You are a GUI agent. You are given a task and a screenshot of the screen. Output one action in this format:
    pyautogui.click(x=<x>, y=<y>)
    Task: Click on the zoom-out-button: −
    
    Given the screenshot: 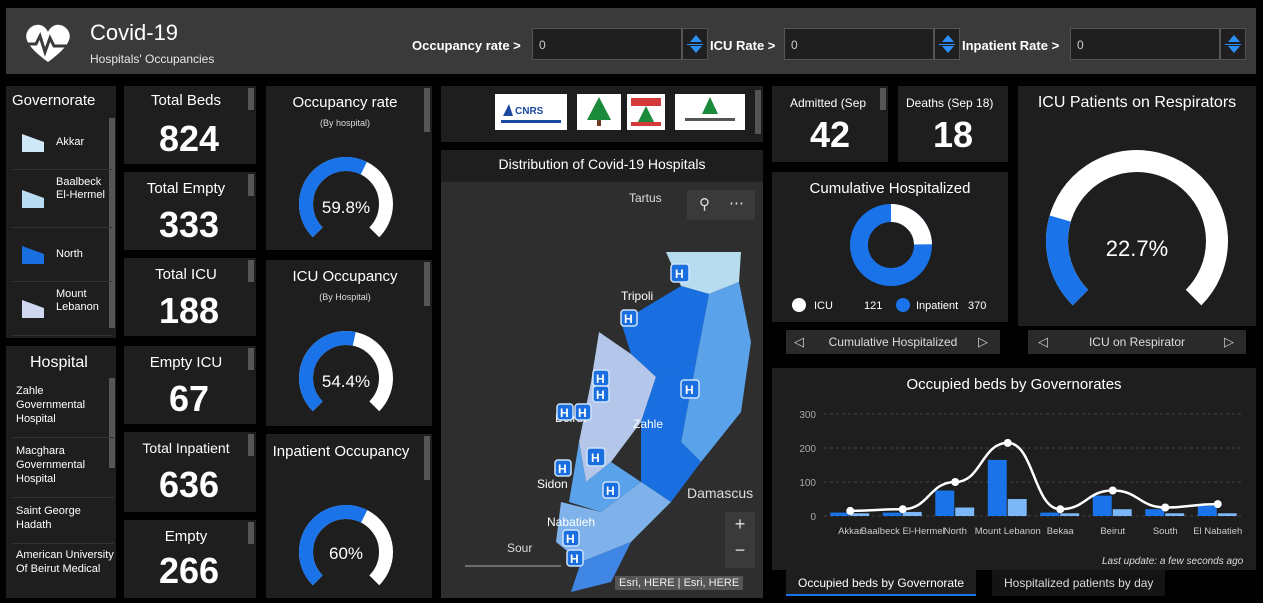 What is the action you would take?
    pyautogui.click(x=740, y=550)
    